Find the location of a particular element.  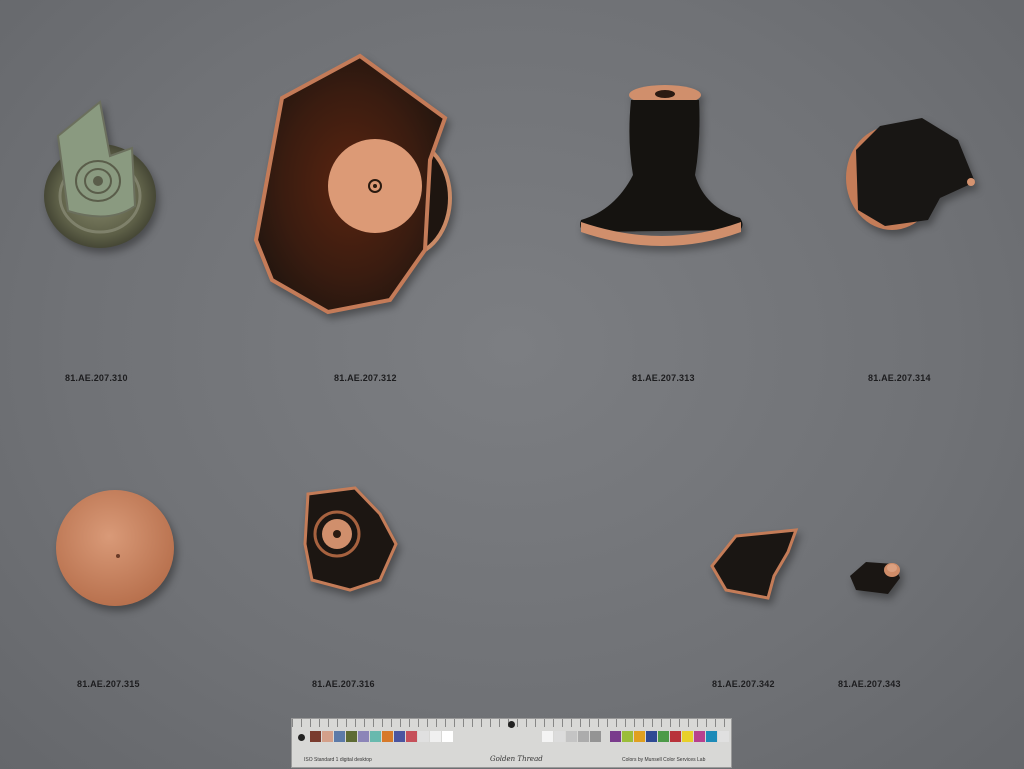

artifact-310-image is located at coordinates (100, 174).